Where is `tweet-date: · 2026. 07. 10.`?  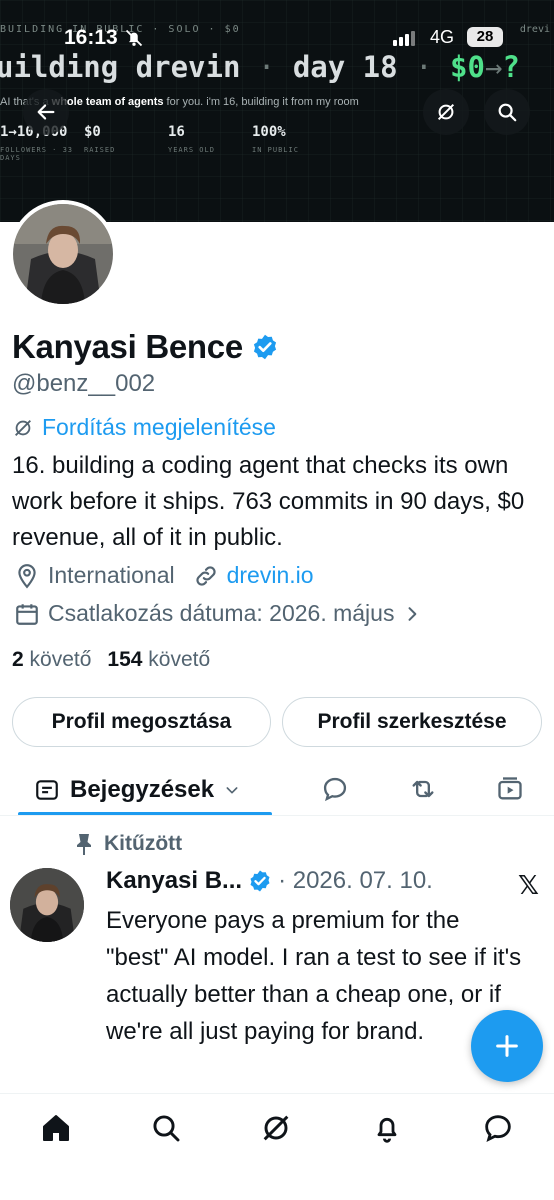 tweet-date: · 2026. 07. 10. is located at coordinates (355, 880).